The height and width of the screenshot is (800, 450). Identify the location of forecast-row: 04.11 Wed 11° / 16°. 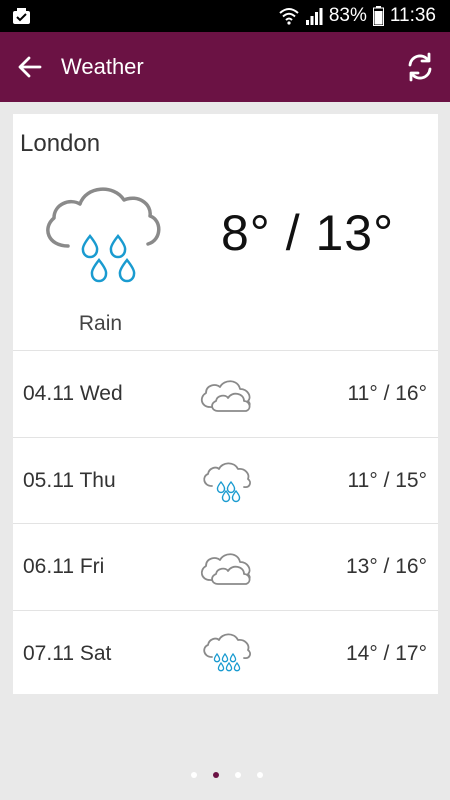
(225, 393).